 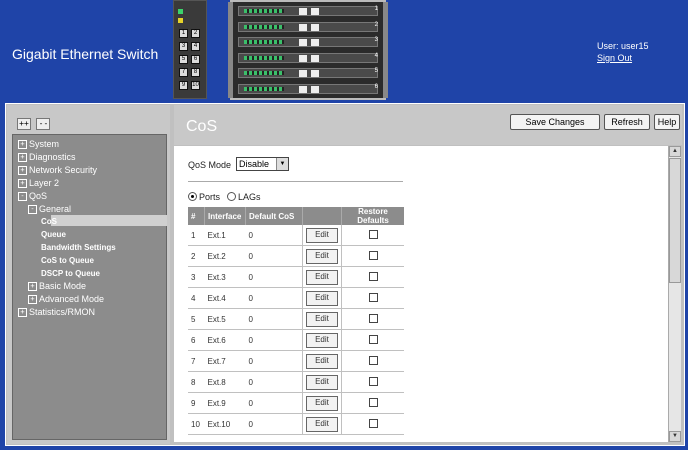 What do you see at coordinates (67, 260) in the screenshot?
I see `sidebar-item-cos-to-queue: CoS to Queue` at bounding box center [67, 260].